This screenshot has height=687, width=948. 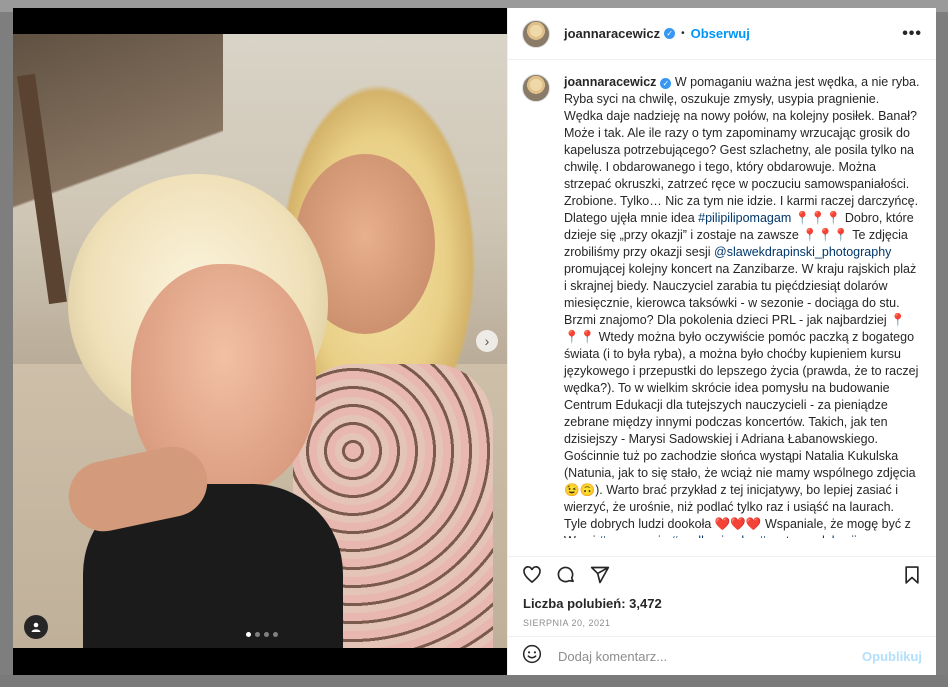 I want to click on caption-tag-link: #pomaganie, so click(x=633, y=536).